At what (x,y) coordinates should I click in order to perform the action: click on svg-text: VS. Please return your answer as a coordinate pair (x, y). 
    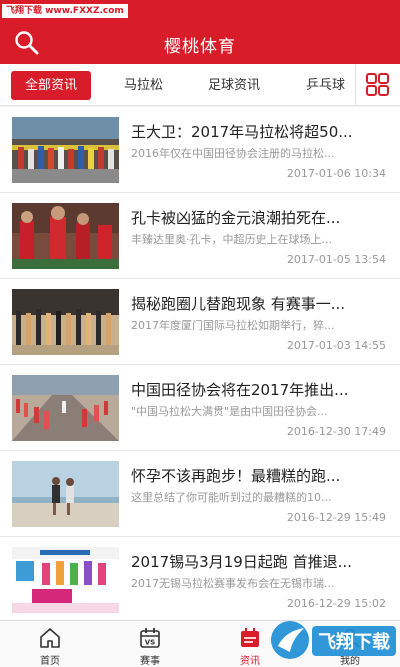
    Looking at the image, I should click on (150, 643).